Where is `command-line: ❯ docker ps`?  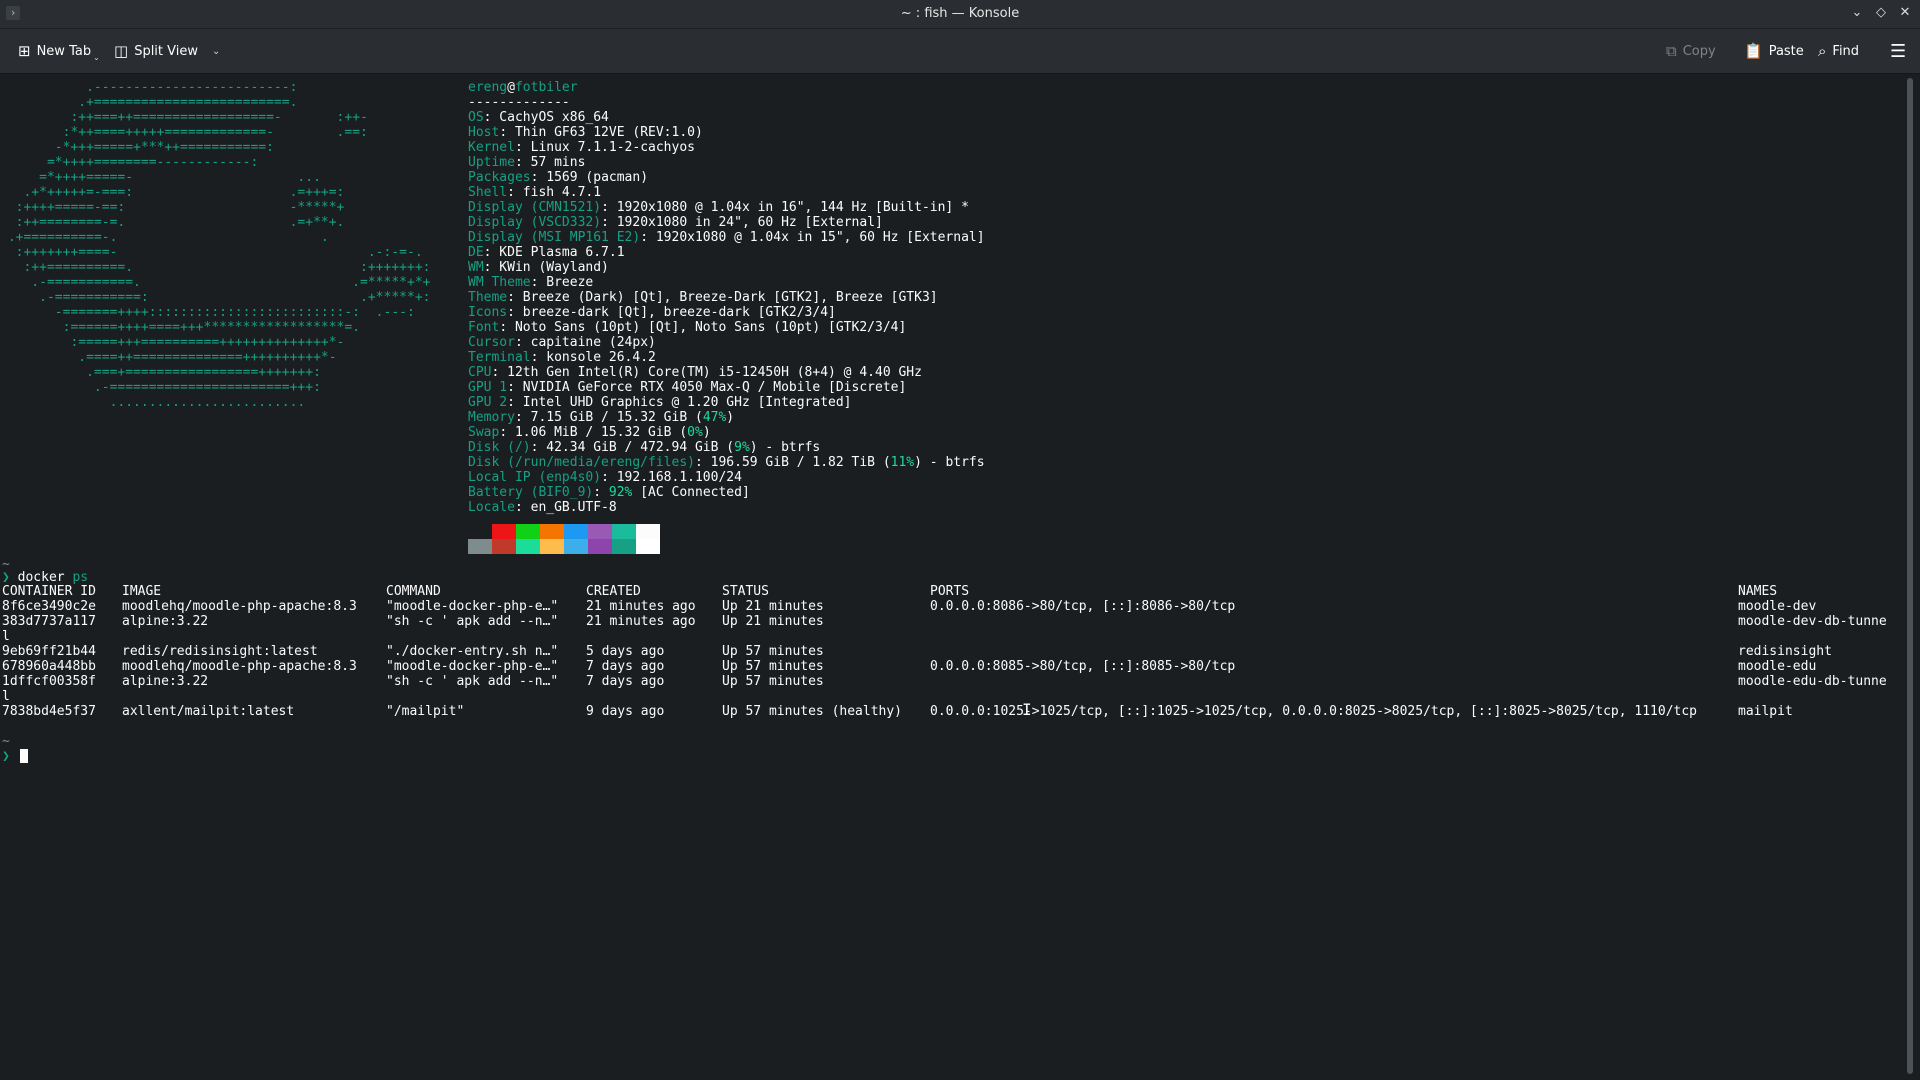 command-line: ❯ docker ps is located at coordinates (45, 577).